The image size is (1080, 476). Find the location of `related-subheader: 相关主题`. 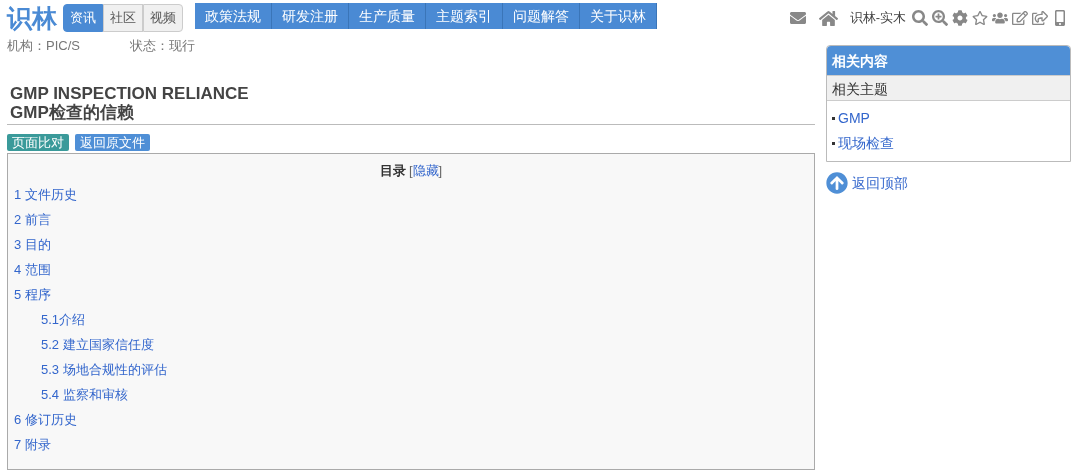

related-subheader: 相关主题 is located at coordinates (948, 88).